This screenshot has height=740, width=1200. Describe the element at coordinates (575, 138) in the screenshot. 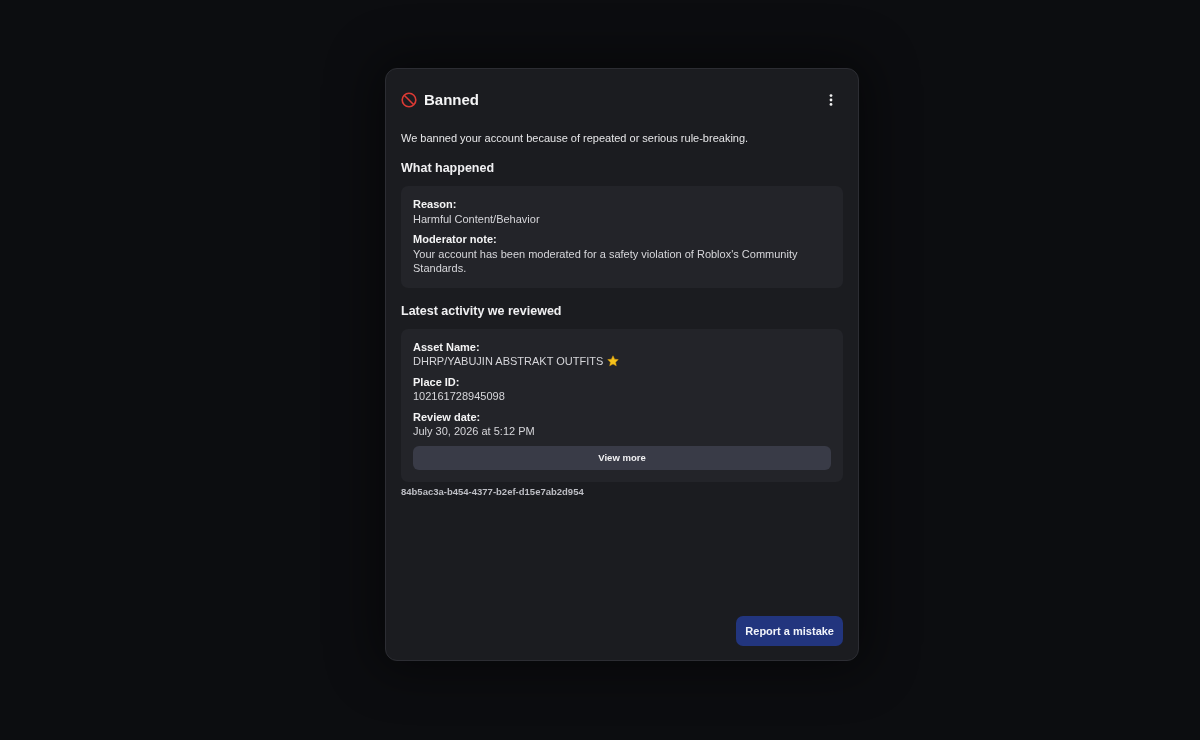

I see `ban-message: We banned your account because of repeated or serious rule-breaking.` at that location.